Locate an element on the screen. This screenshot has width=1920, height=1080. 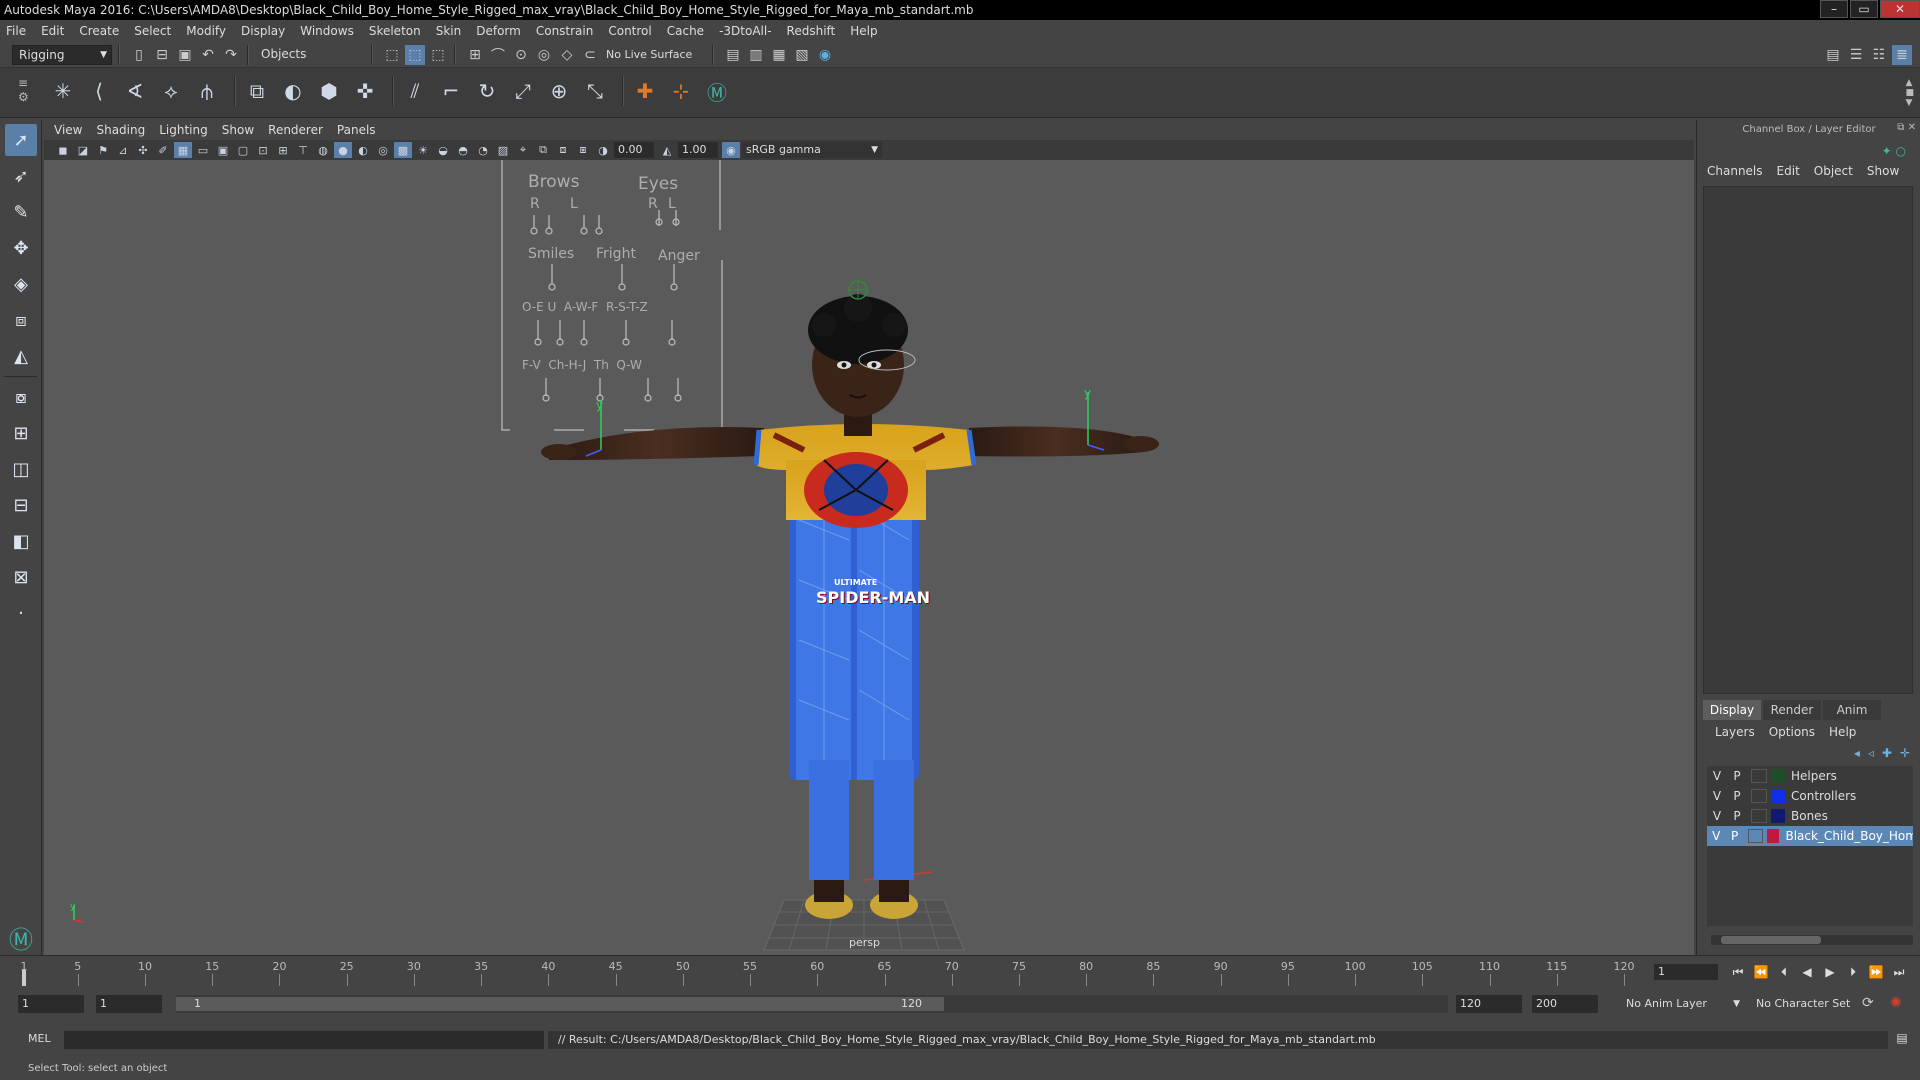
gamma-field: 1.00 is located at coordinates (698, 150).